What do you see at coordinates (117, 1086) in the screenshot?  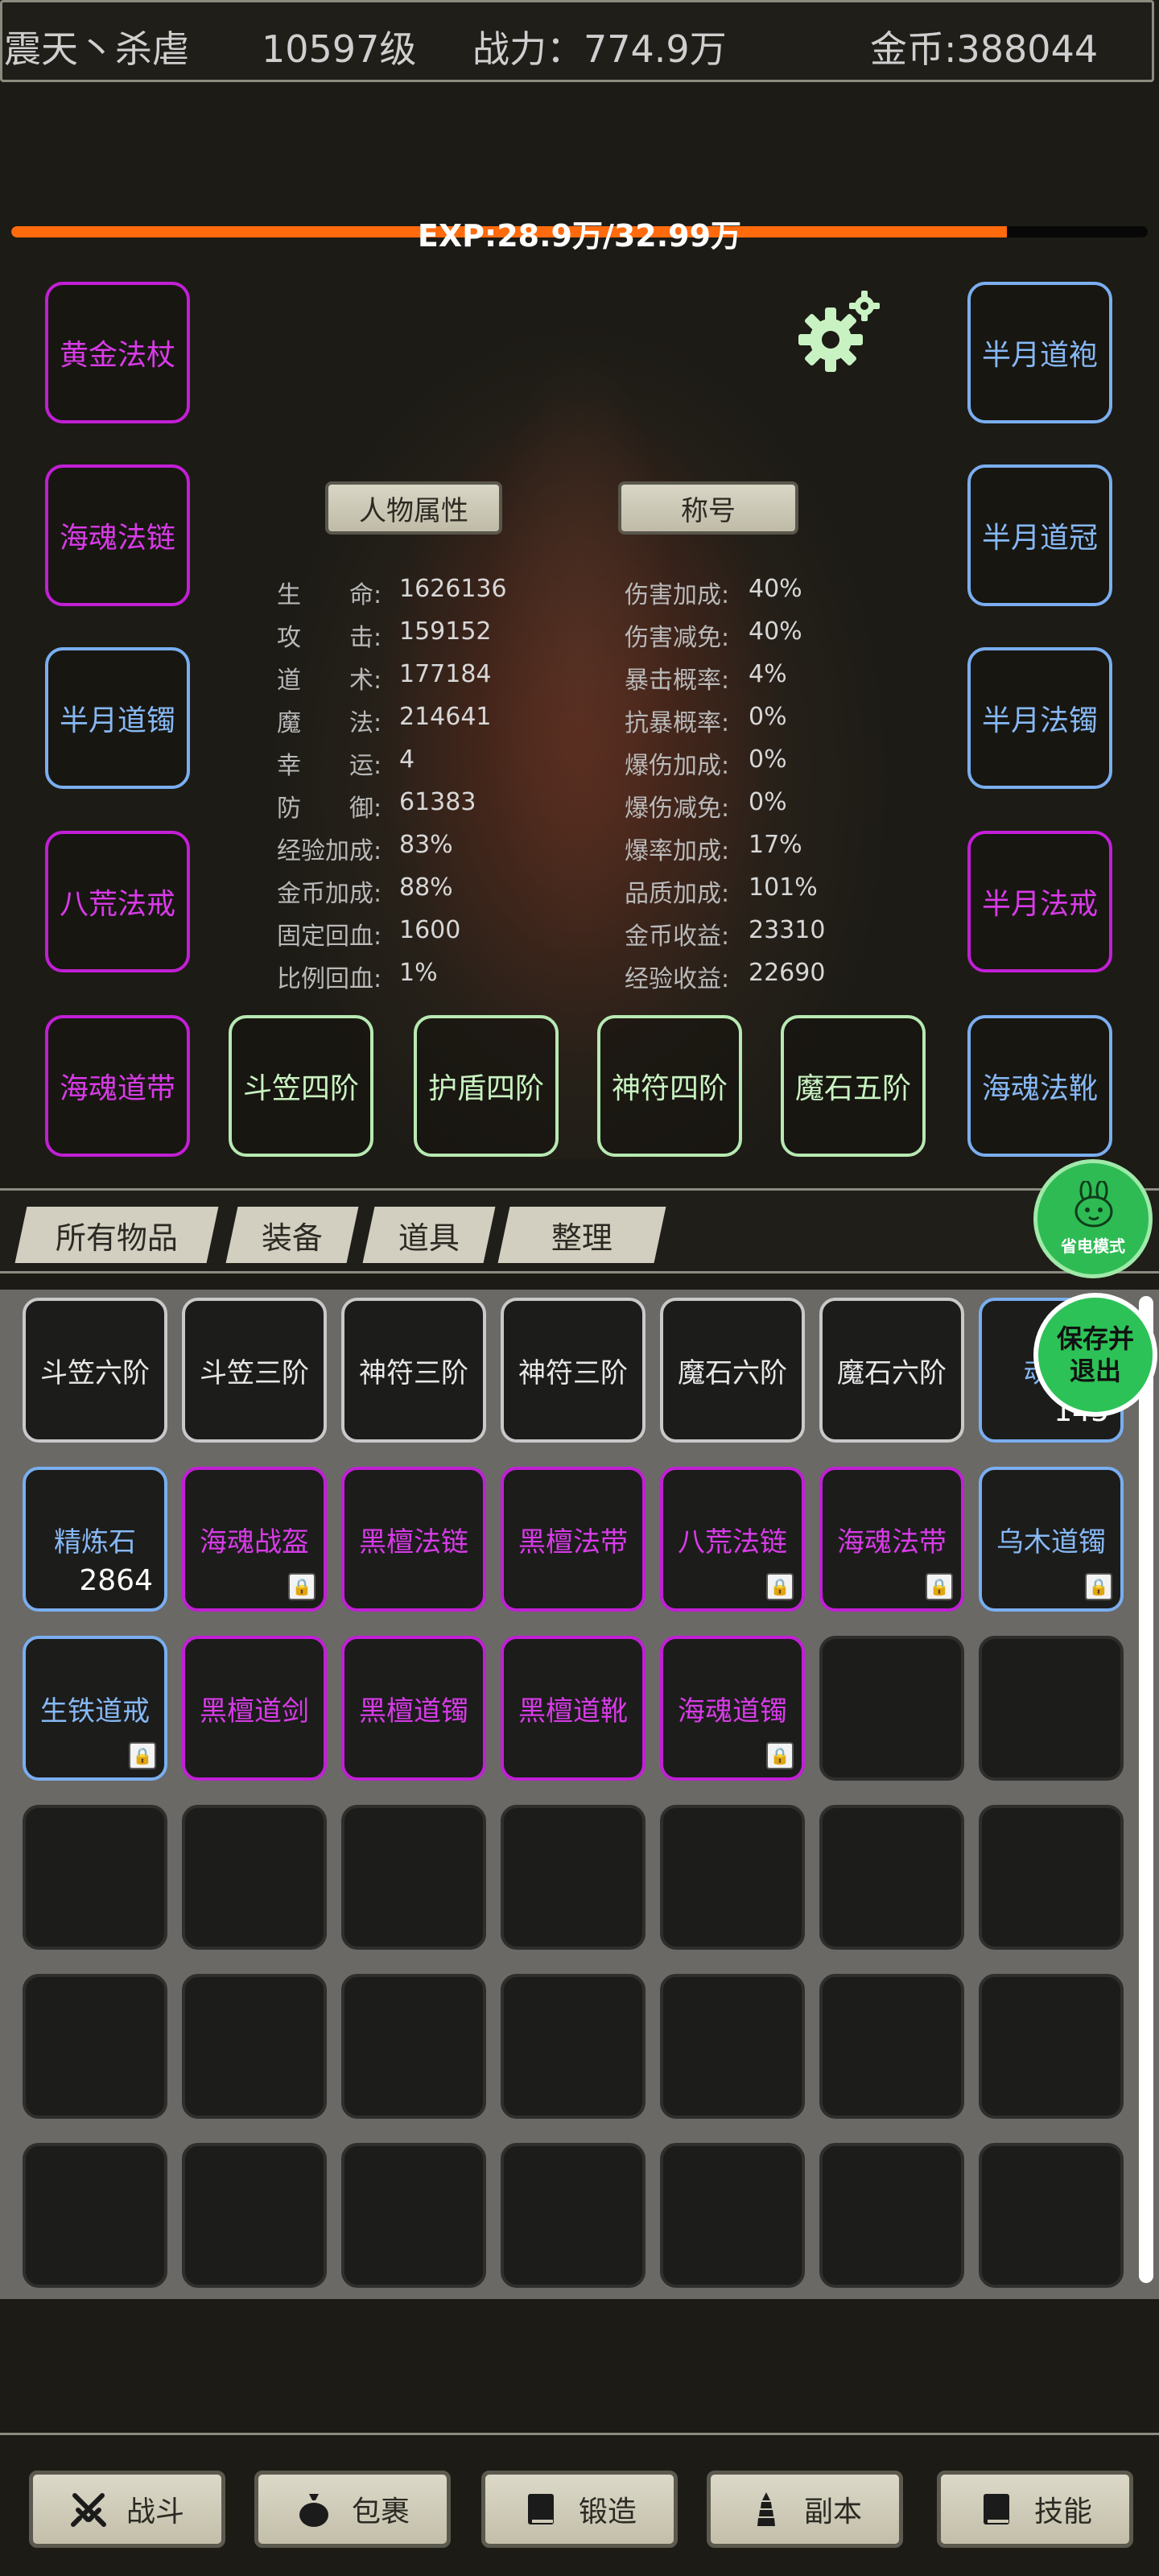 I see `equip-slot-belt: 海魂道带` at bounding box center [117, 1086].